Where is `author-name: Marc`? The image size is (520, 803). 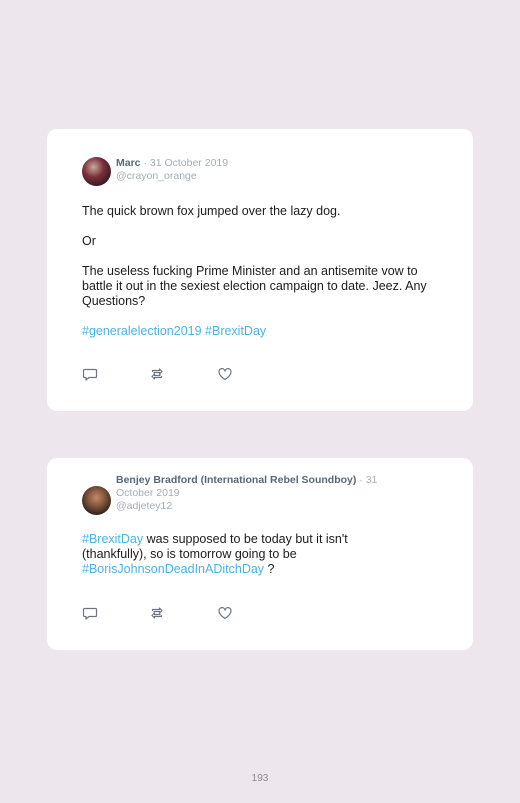 author-name: Marc is located at coordinates (128, 163).